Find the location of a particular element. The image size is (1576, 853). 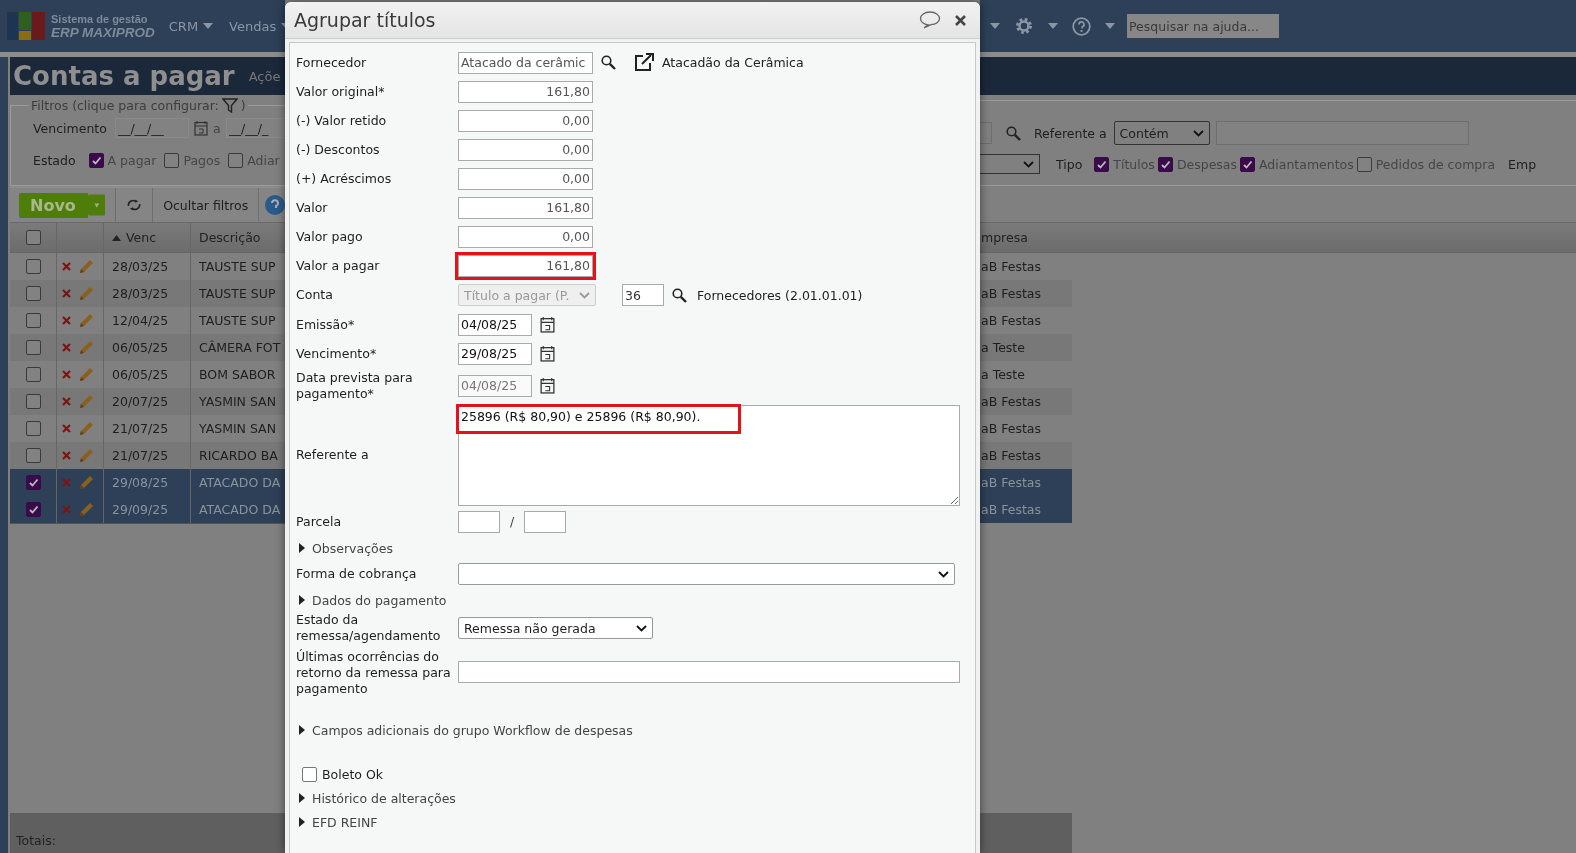

menu-item: Vendas is located at coordinates (257, 26).